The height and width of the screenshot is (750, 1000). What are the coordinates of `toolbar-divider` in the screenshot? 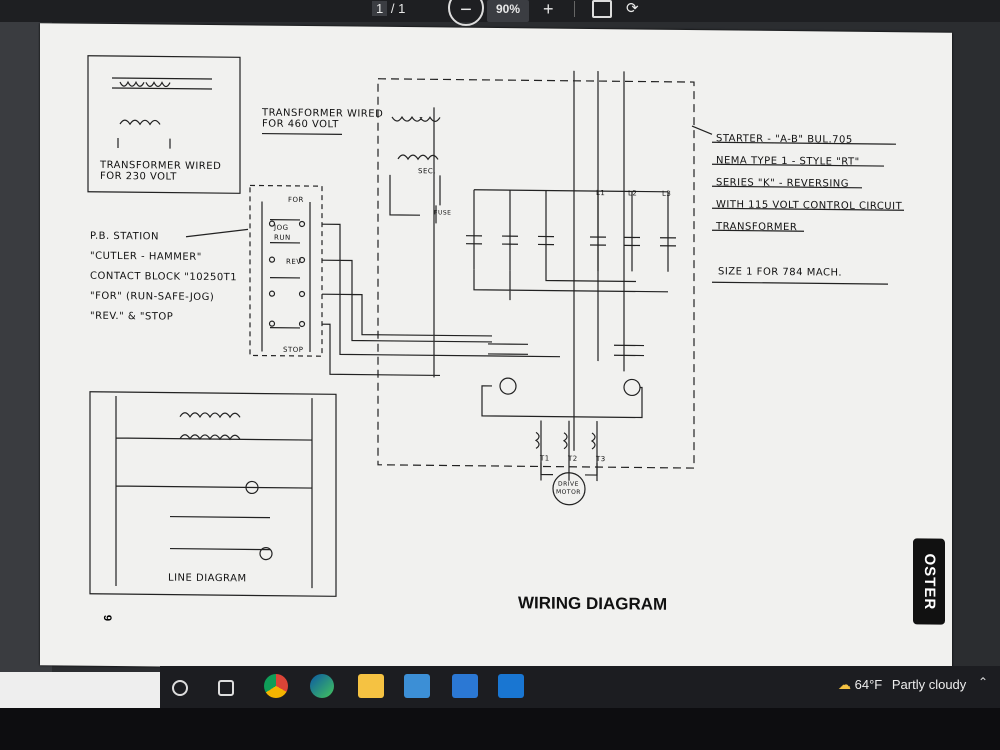 It's located at (574, 9).